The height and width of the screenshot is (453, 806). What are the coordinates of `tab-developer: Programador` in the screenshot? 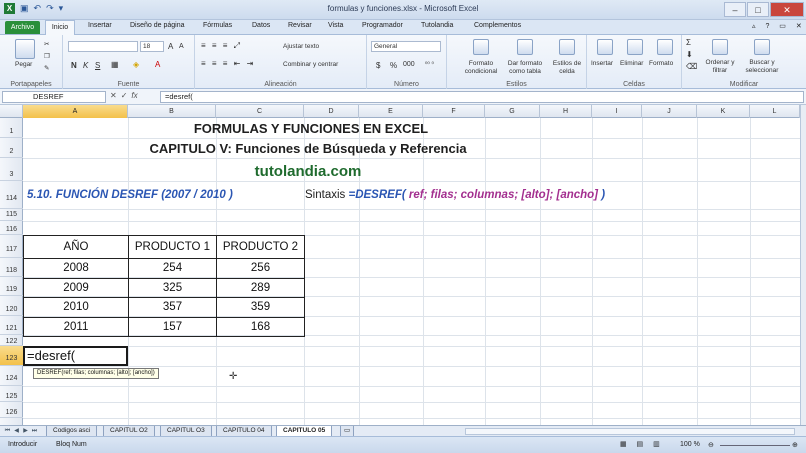 It's located at (382, 25).